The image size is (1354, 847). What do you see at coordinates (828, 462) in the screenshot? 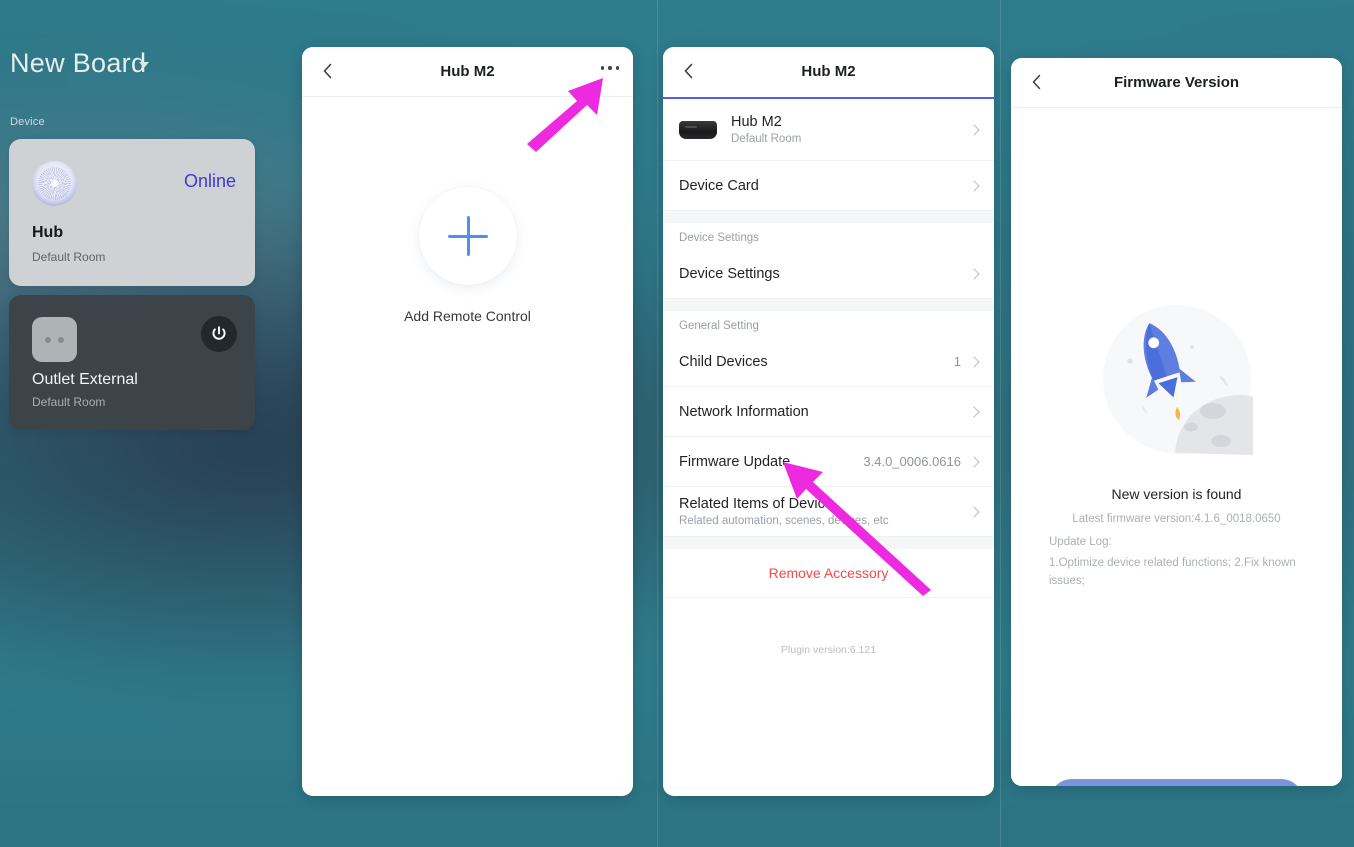
I see `row-firmware-update: Firmware Update 3.4.0_0006.0616` at bounding box center [828, 462].